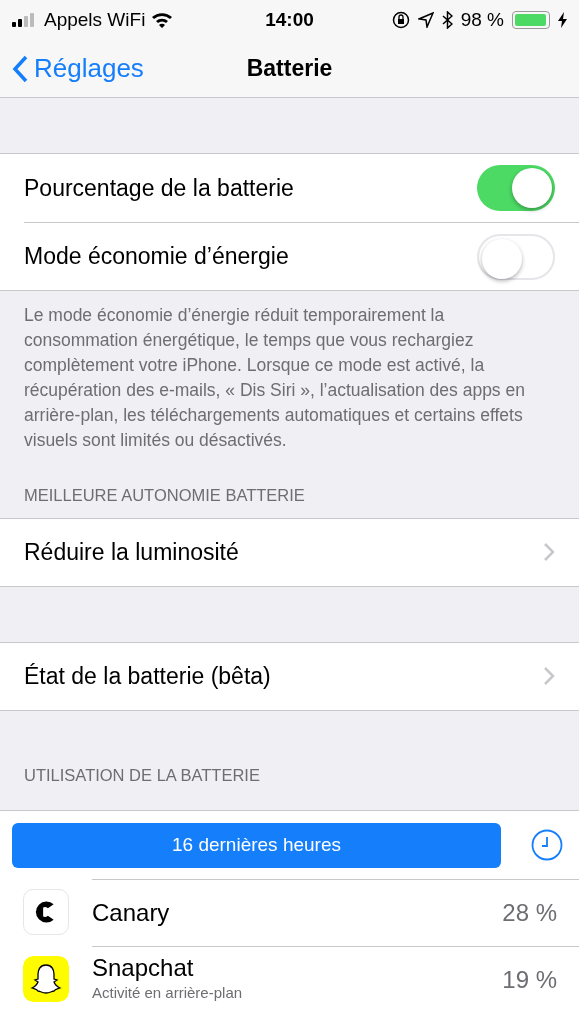 This screenshot has width=579, height=1029. I want to click on usage-percentage: 19 %, so click(529, 979).